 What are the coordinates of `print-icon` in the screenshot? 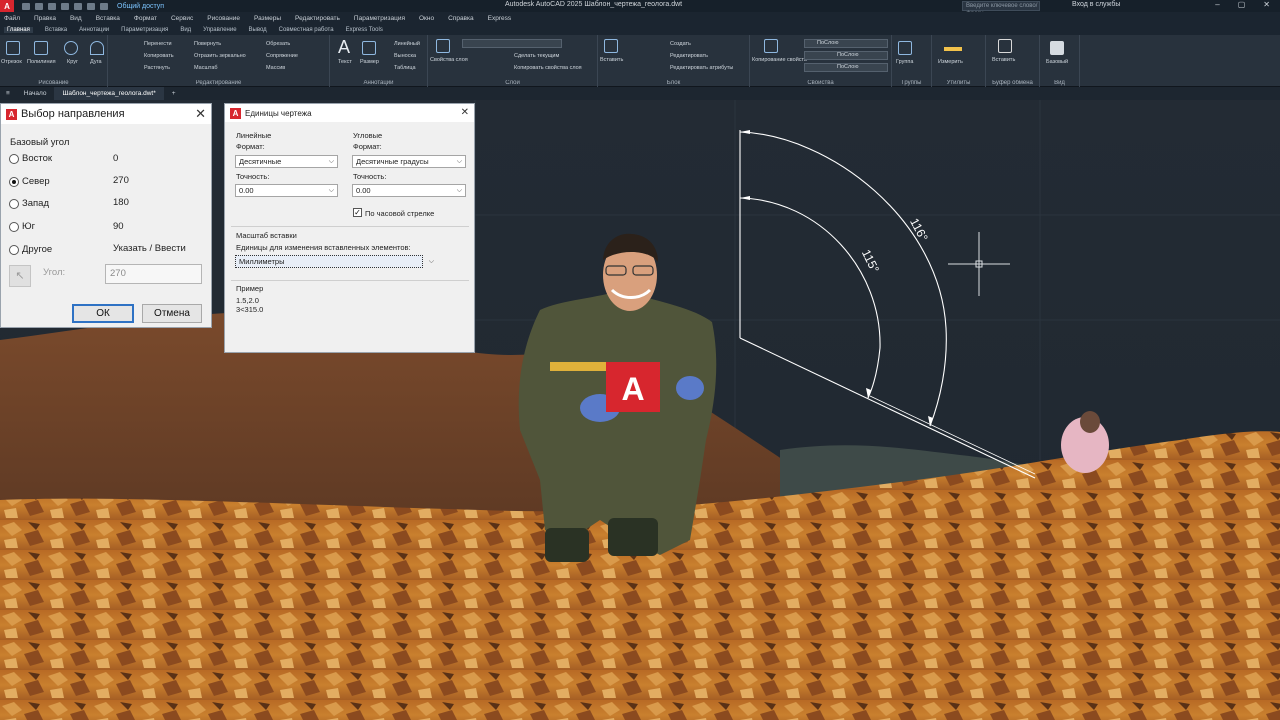 It's located at (78, 6).